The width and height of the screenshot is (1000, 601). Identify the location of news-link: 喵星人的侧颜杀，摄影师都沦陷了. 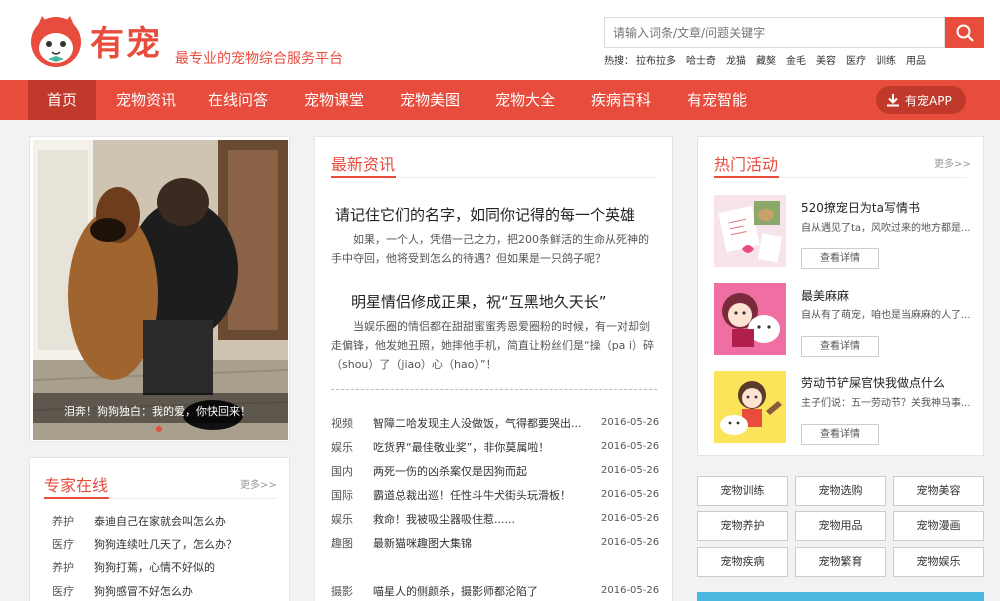
(455, 591).